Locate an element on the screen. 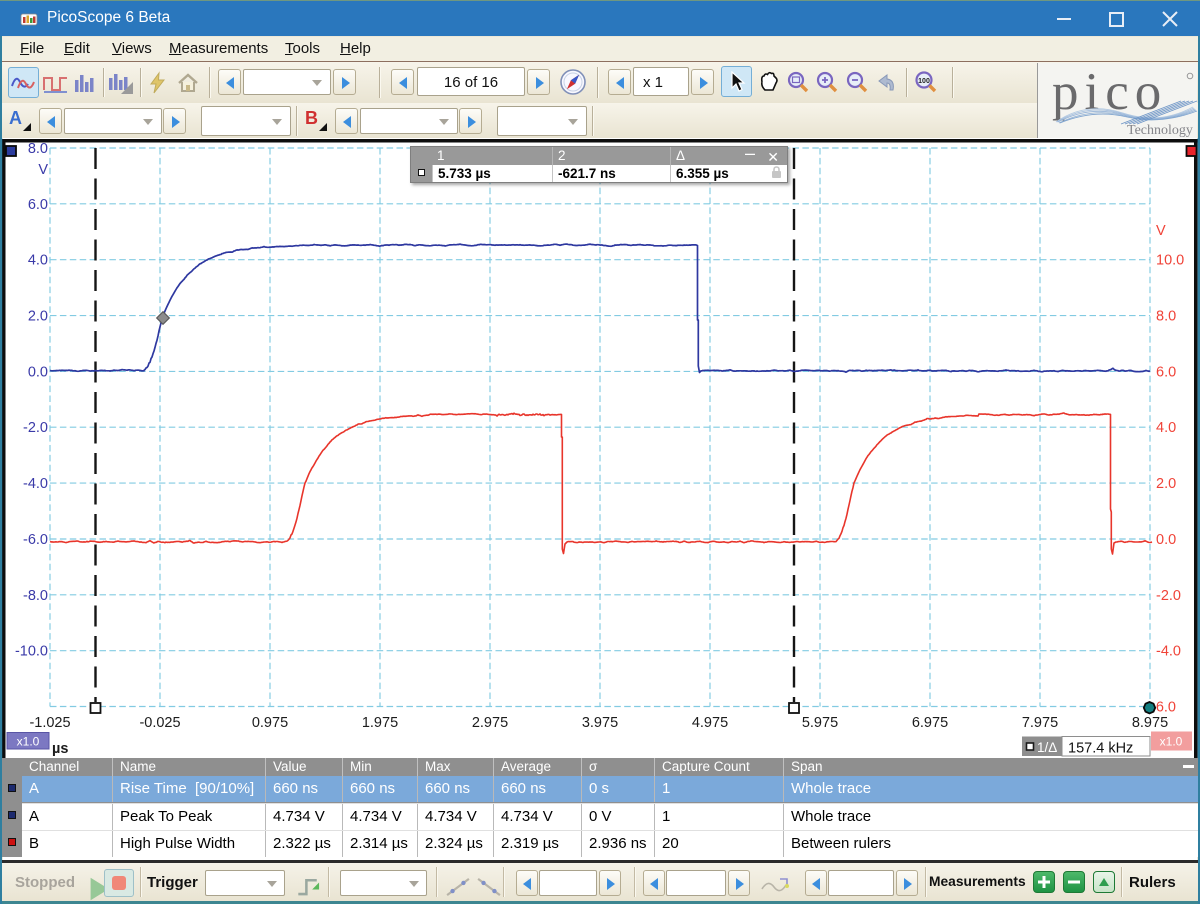  svg-text: 8.975 is located at coordinates (1150, 723).